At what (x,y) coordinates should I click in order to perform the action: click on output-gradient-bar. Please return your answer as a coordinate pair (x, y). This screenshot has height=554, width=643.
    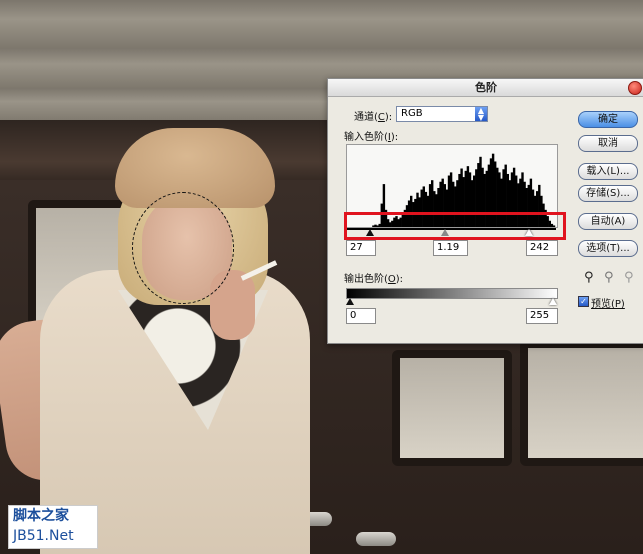
    Looking at the image, I should click on (452, 293).